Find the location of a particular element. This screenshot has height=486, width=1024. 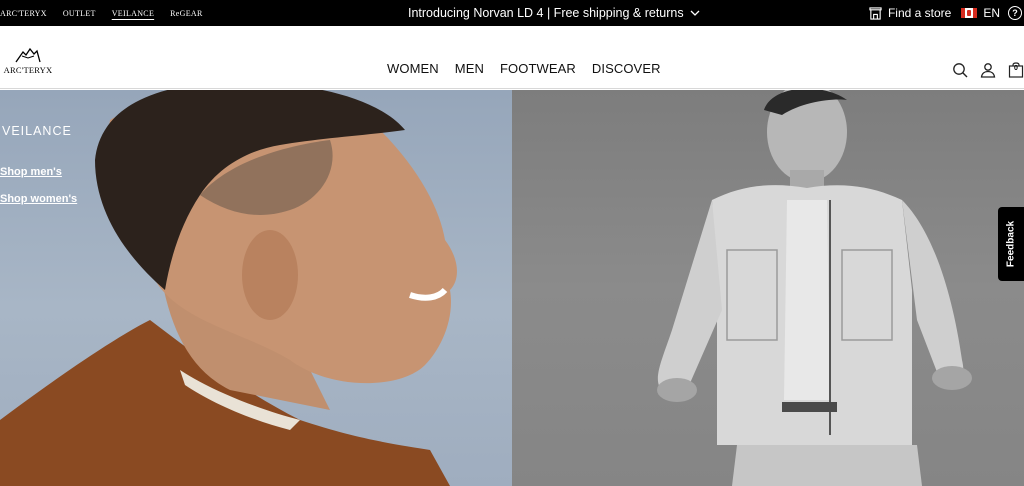

language-label: EN is located at coordinates (991, 13).